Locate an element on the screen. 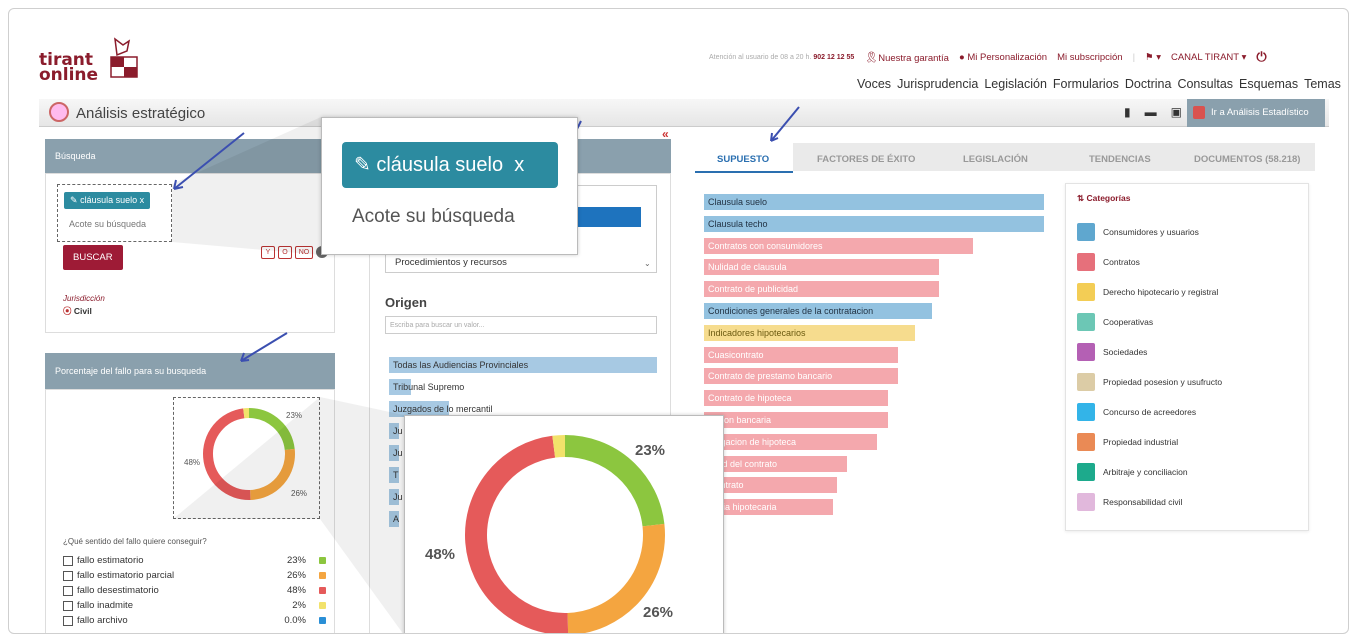 This screenshot has height=642, width=1357. categoria-item: Sociedades is located at coordinates (1112, 352).